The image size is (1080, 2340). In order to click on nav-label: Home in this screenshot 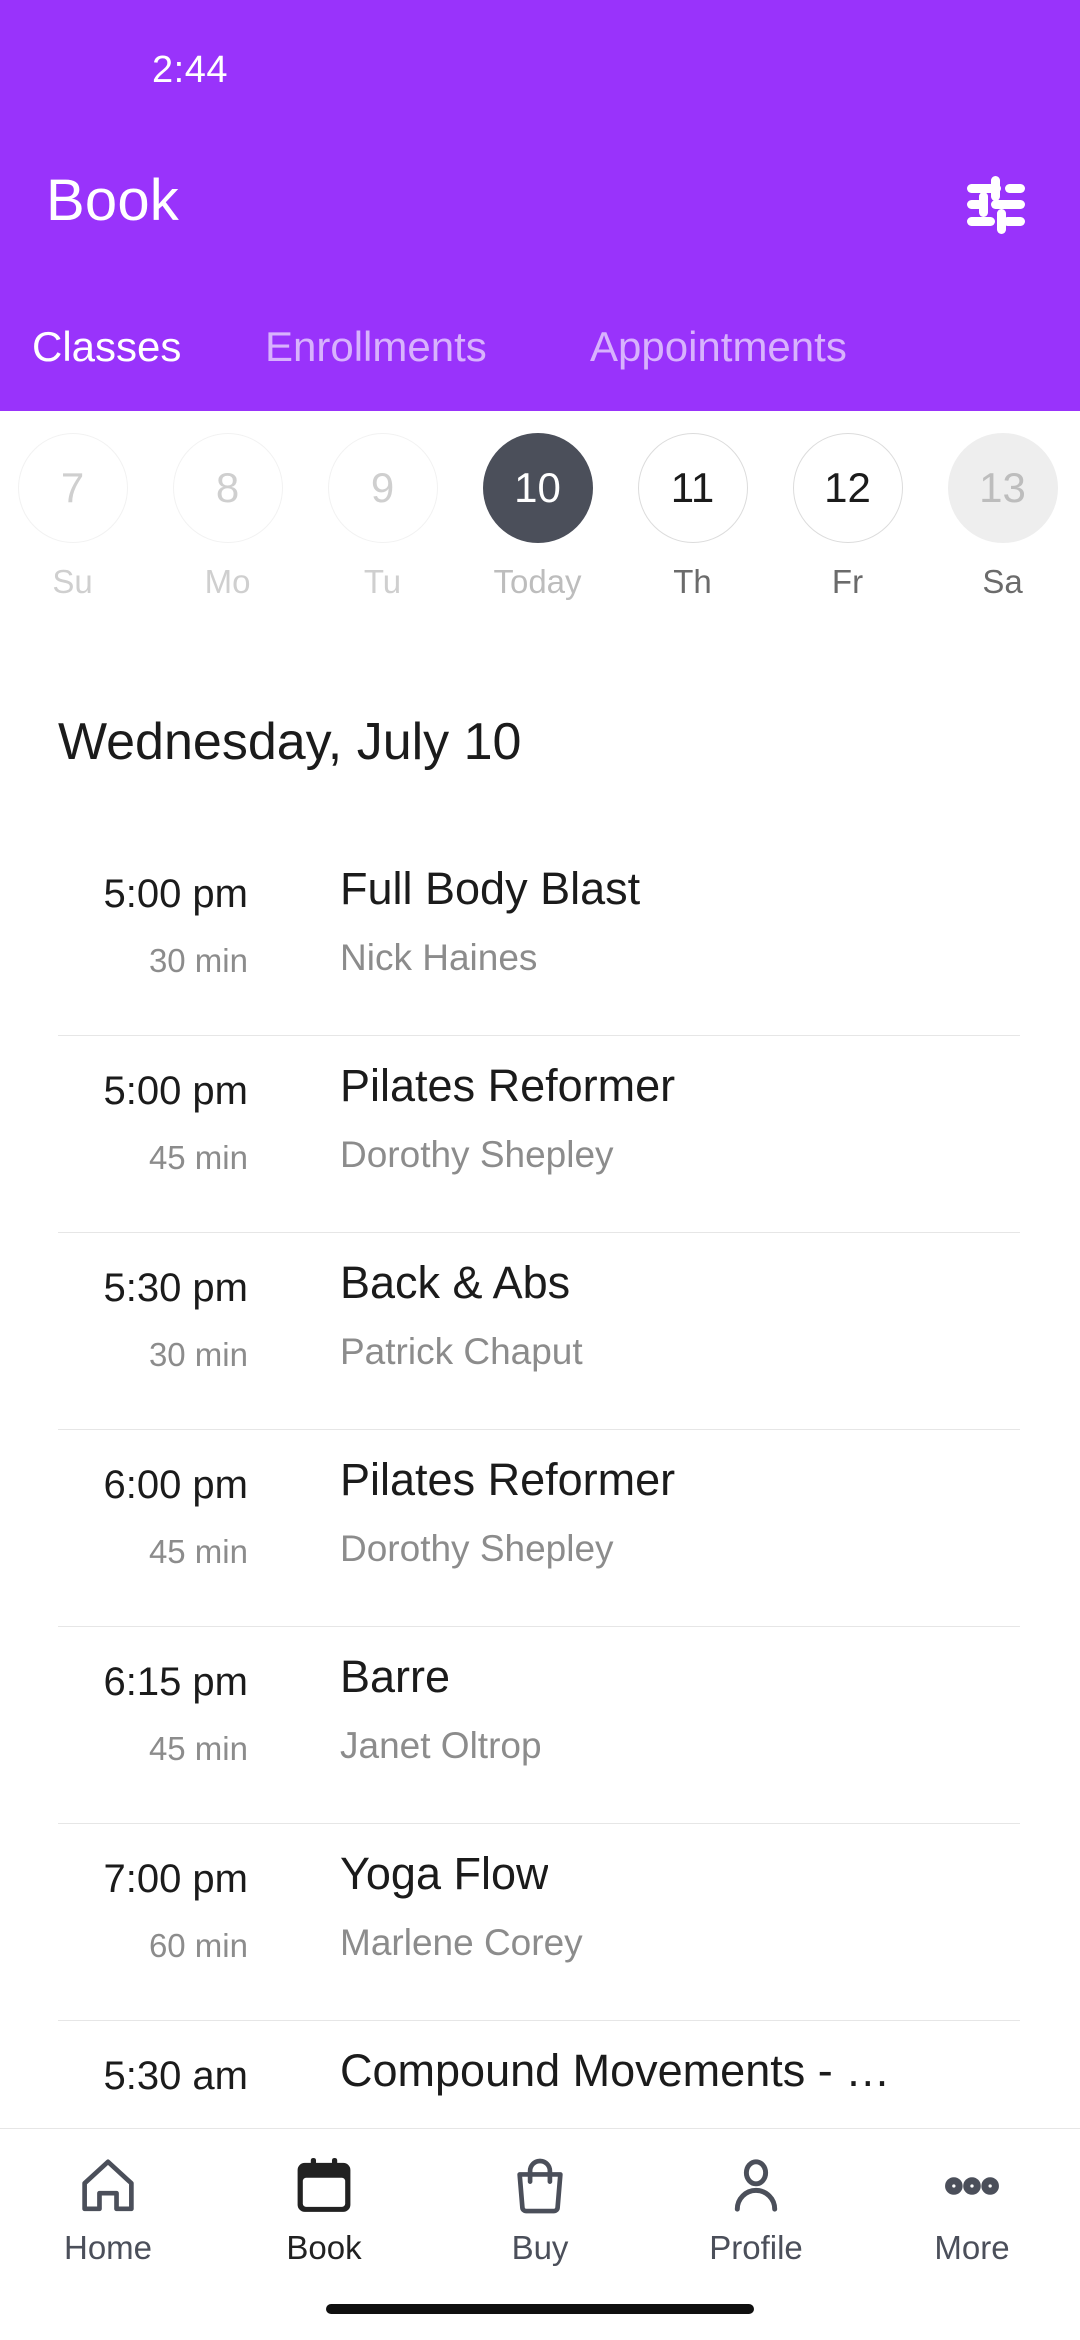, I will do `click(108, 2247)`.